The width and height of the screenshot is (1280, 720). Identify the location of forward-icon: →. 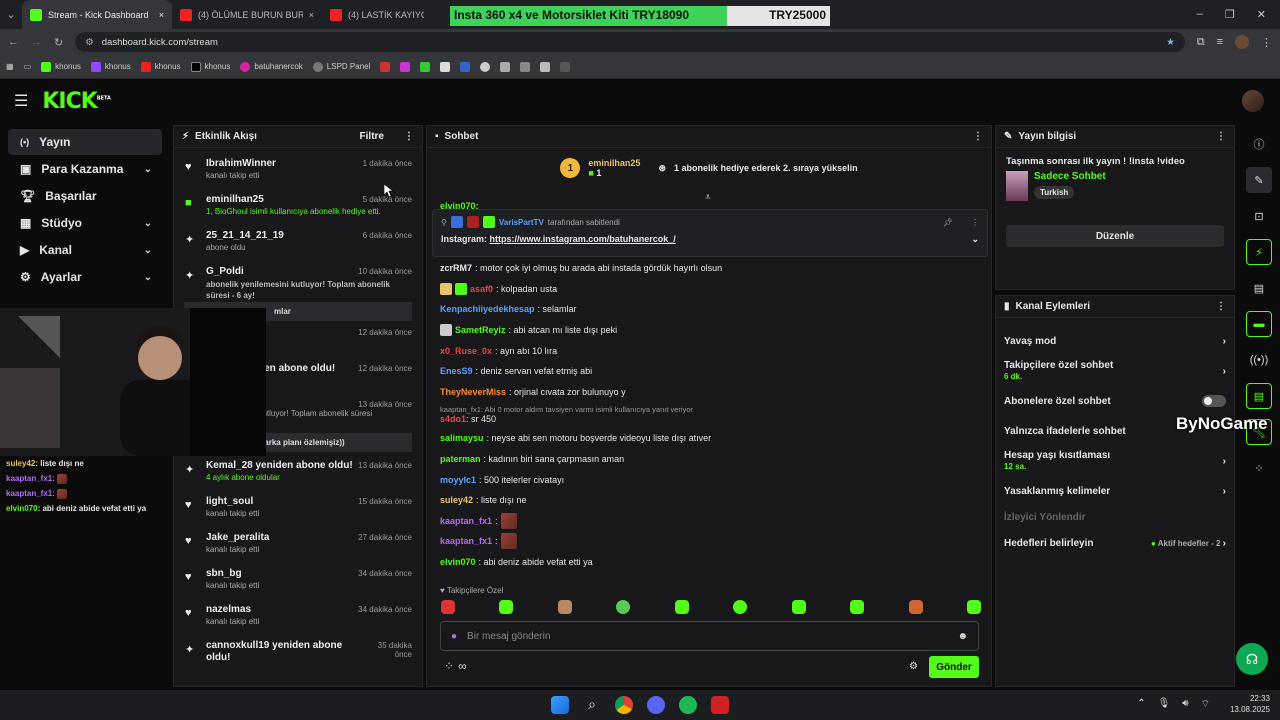
(36, 42).